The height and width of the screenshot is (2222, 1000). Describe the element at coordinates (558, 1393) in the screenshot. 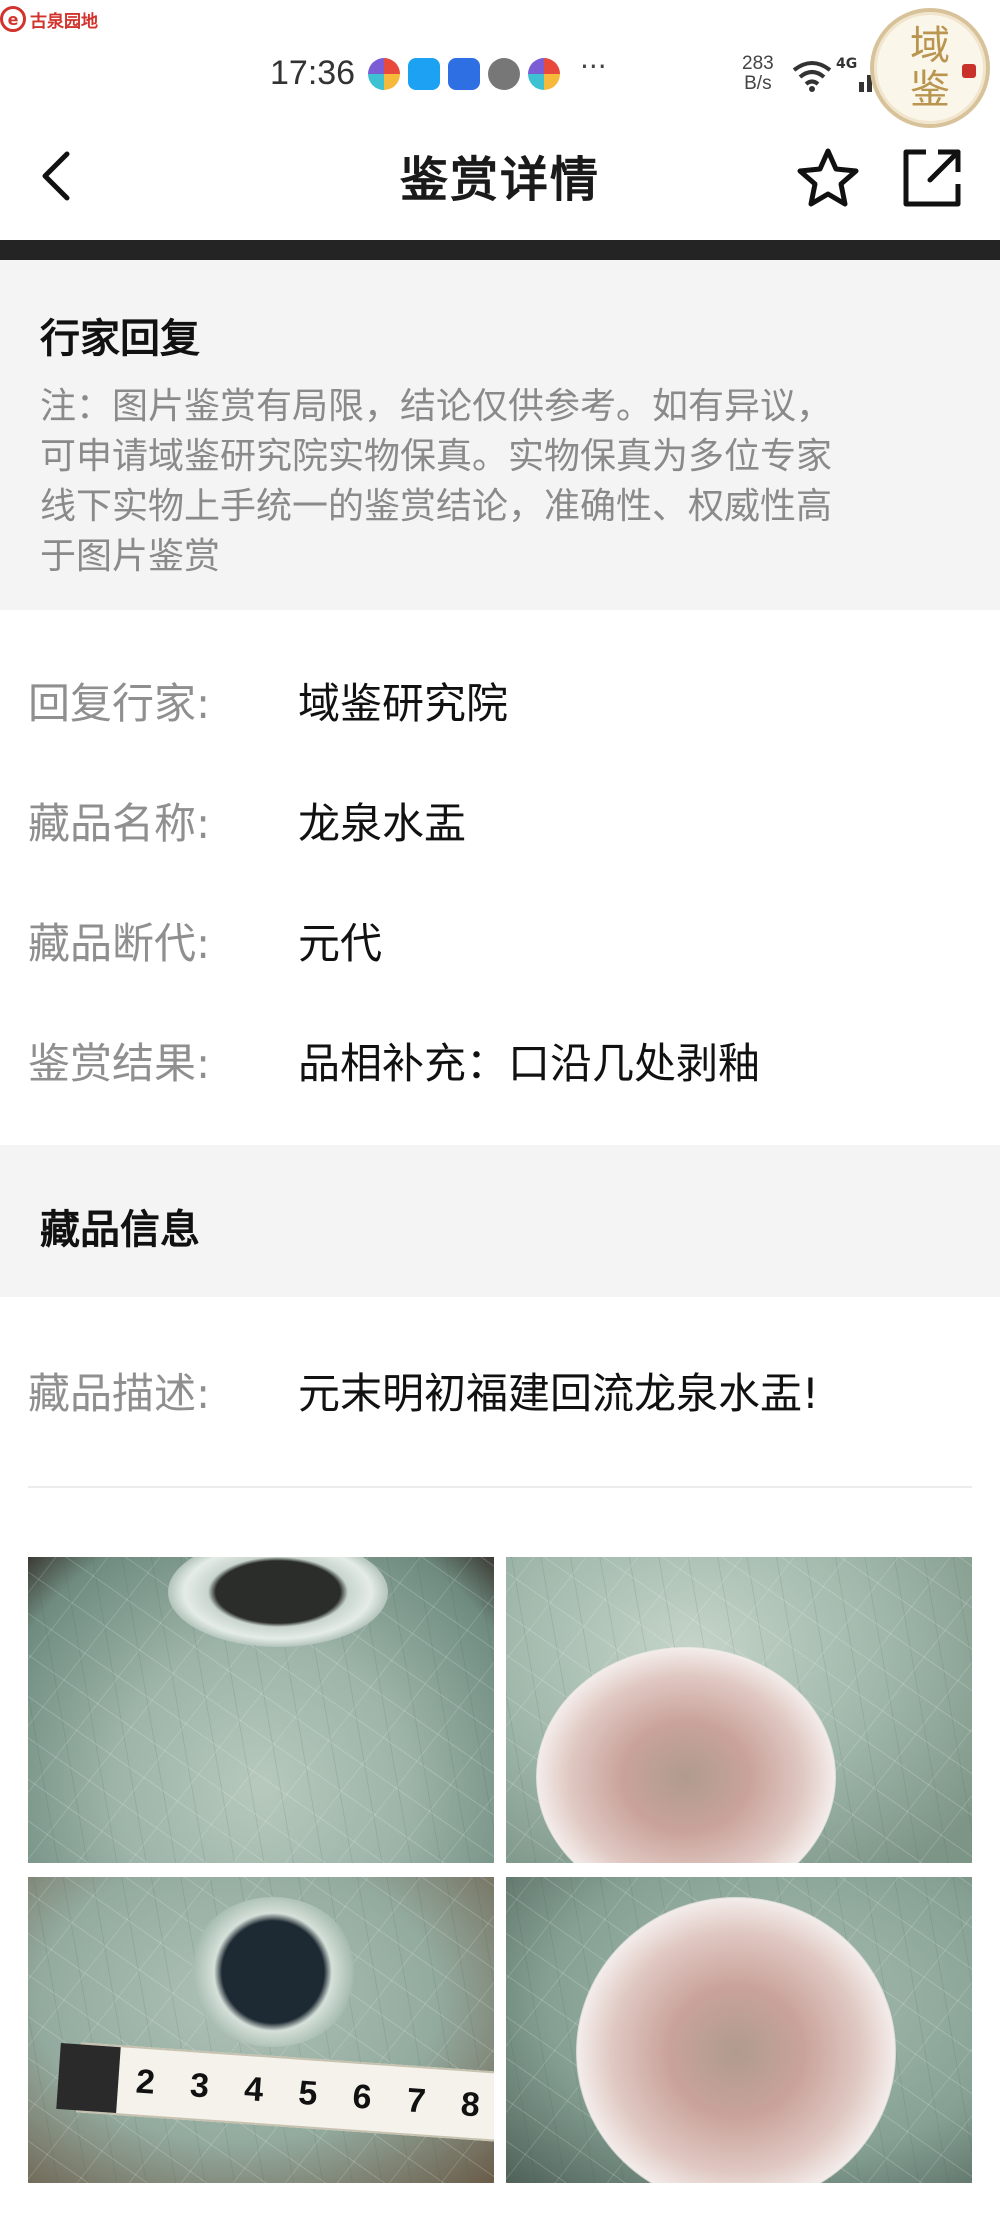

I see `desc-value: 元末明初福建回流龙泉水盂!` at that location.